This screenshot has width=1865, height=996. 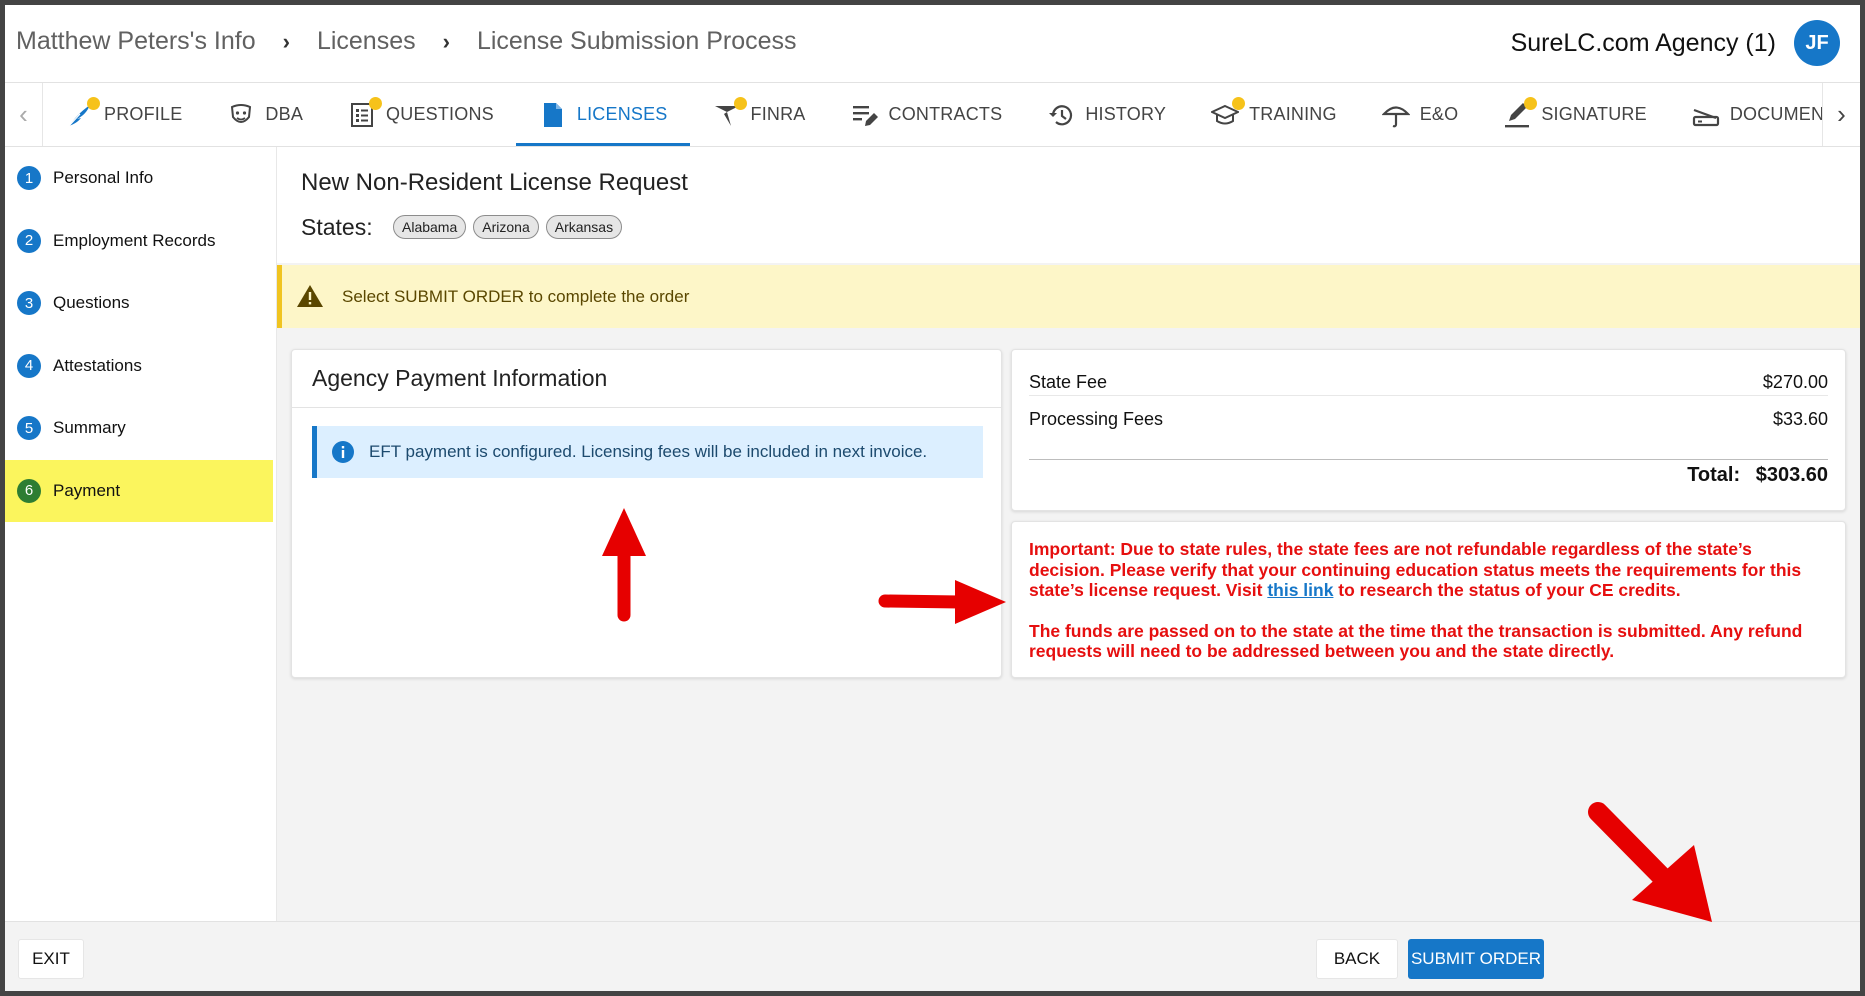 I want to click on tab-documents: DOCUMENTS, so click(x=1745, y=114).